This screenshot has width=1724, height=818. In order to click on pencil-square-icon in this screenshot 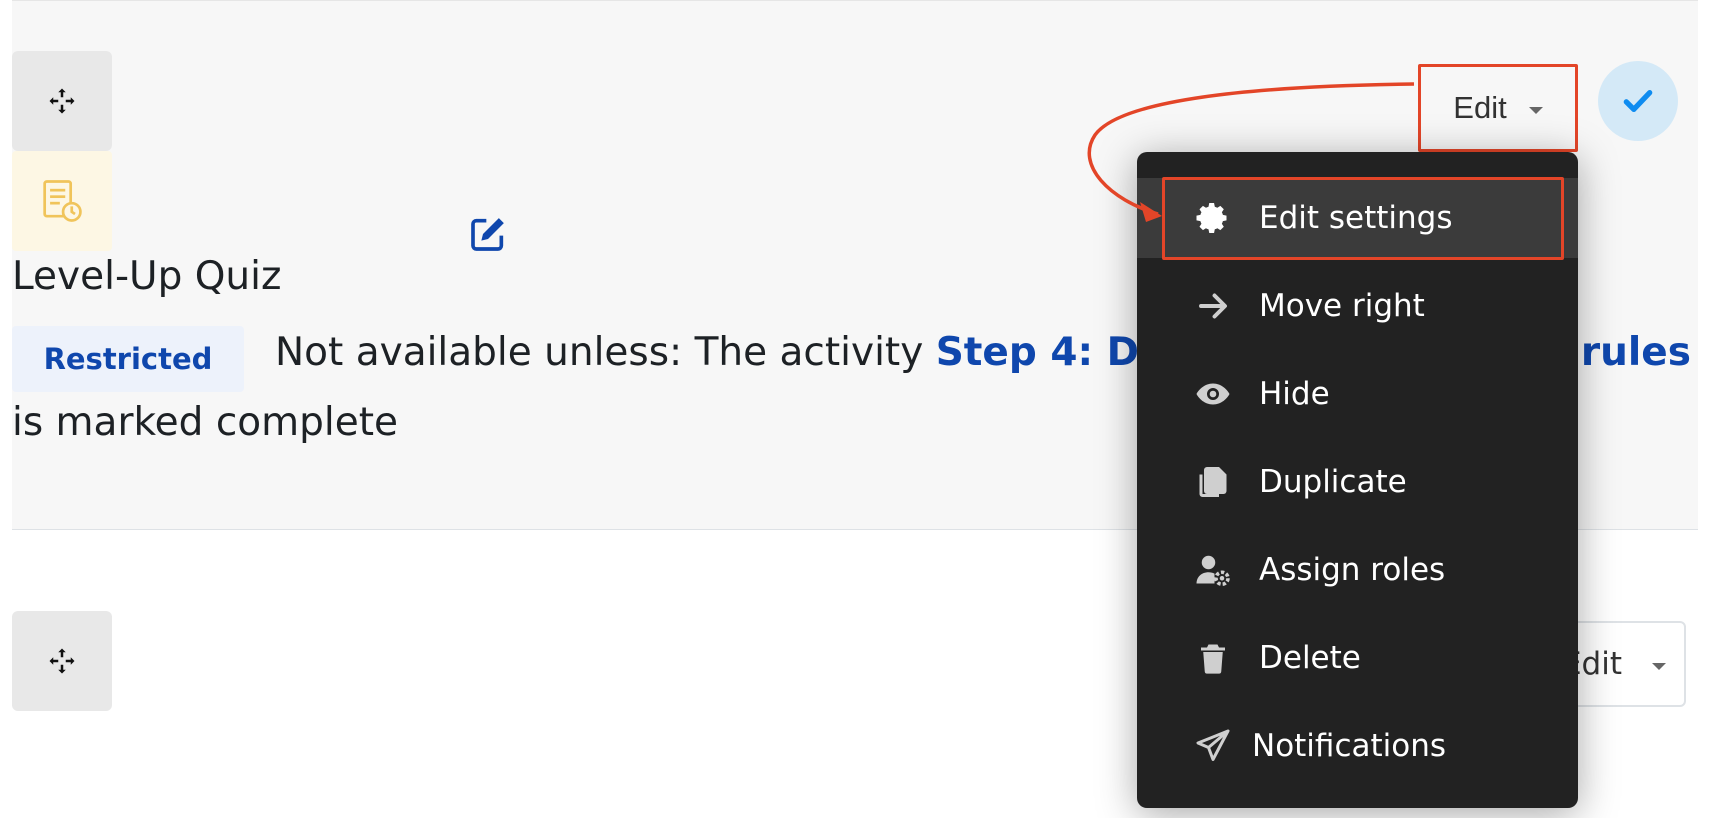, I will do `click(487, 234)`.